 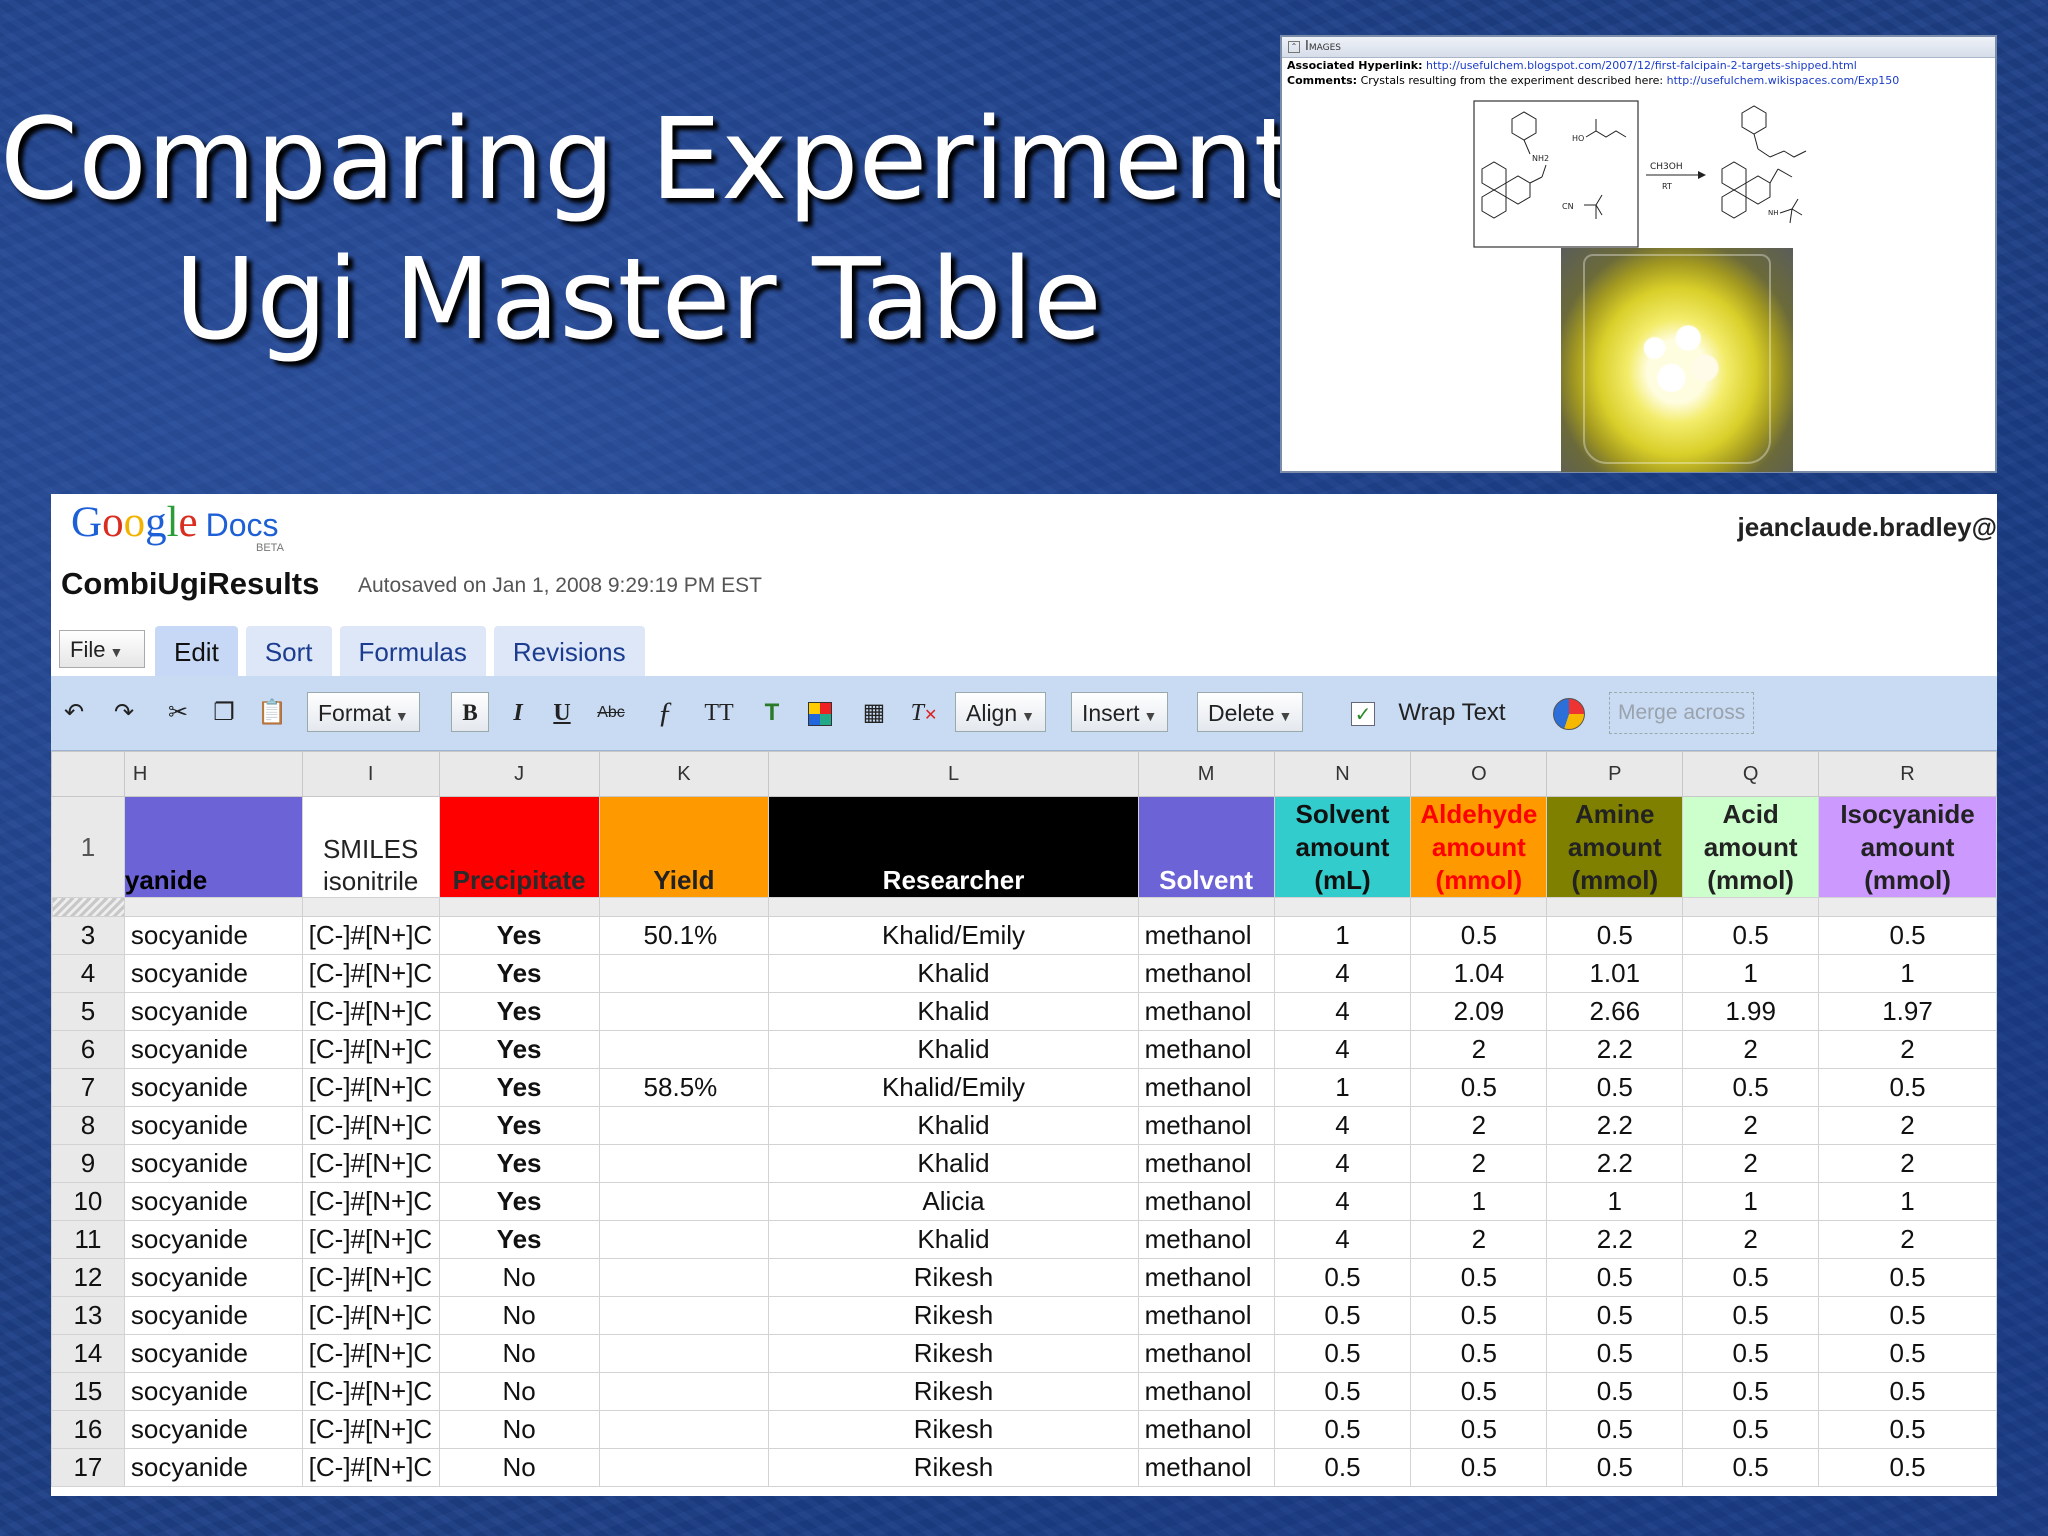 I want to click on column-header: R, so click(x=1907, y=774).